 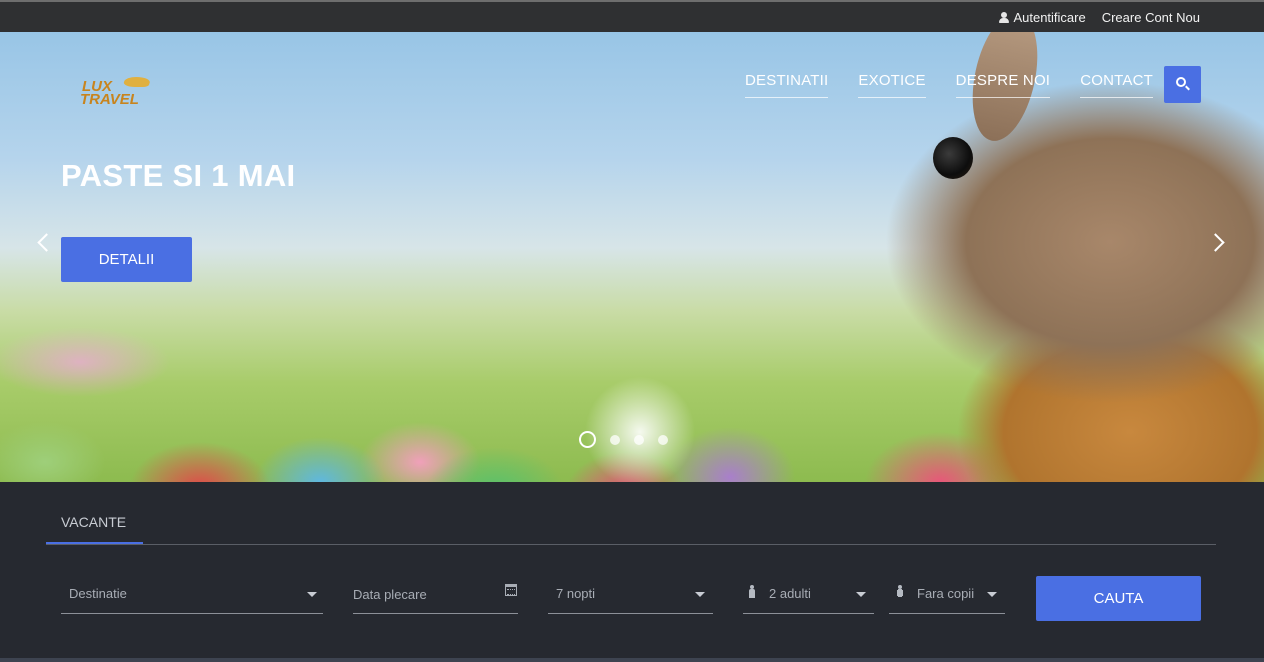 I want to click on tab-vacante: VACANTE, so click(x=94, y=528).